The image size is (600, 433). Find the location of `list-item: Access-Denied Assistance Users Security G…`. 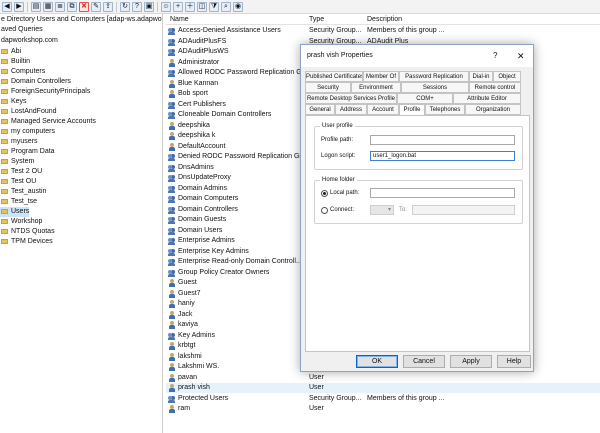

list-item: Access-Denied Assistance Users Security G… is located at coordinates (383, 31).